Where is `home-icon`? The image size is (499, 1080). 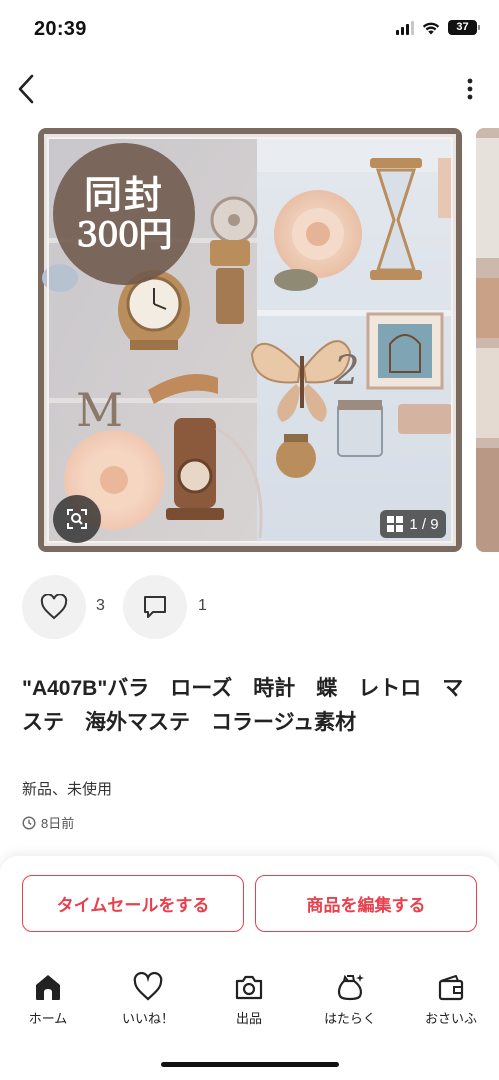 home-icon is located at coordinates (48, 987).